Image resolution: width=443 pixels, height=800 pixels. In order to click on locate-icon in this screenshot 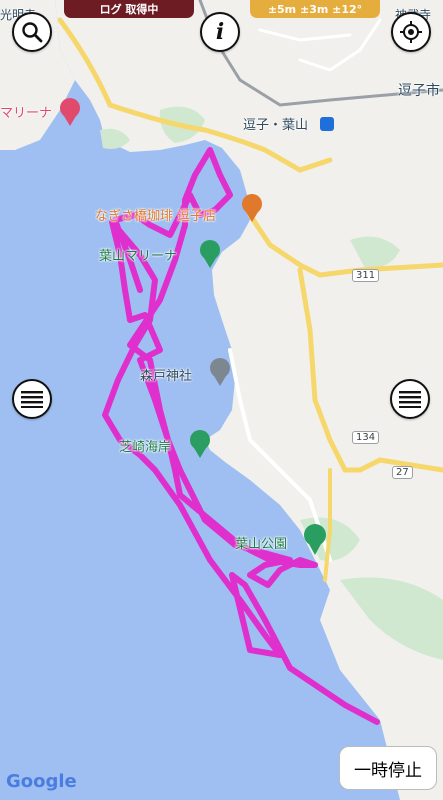, I will do `click(411, 32)`.